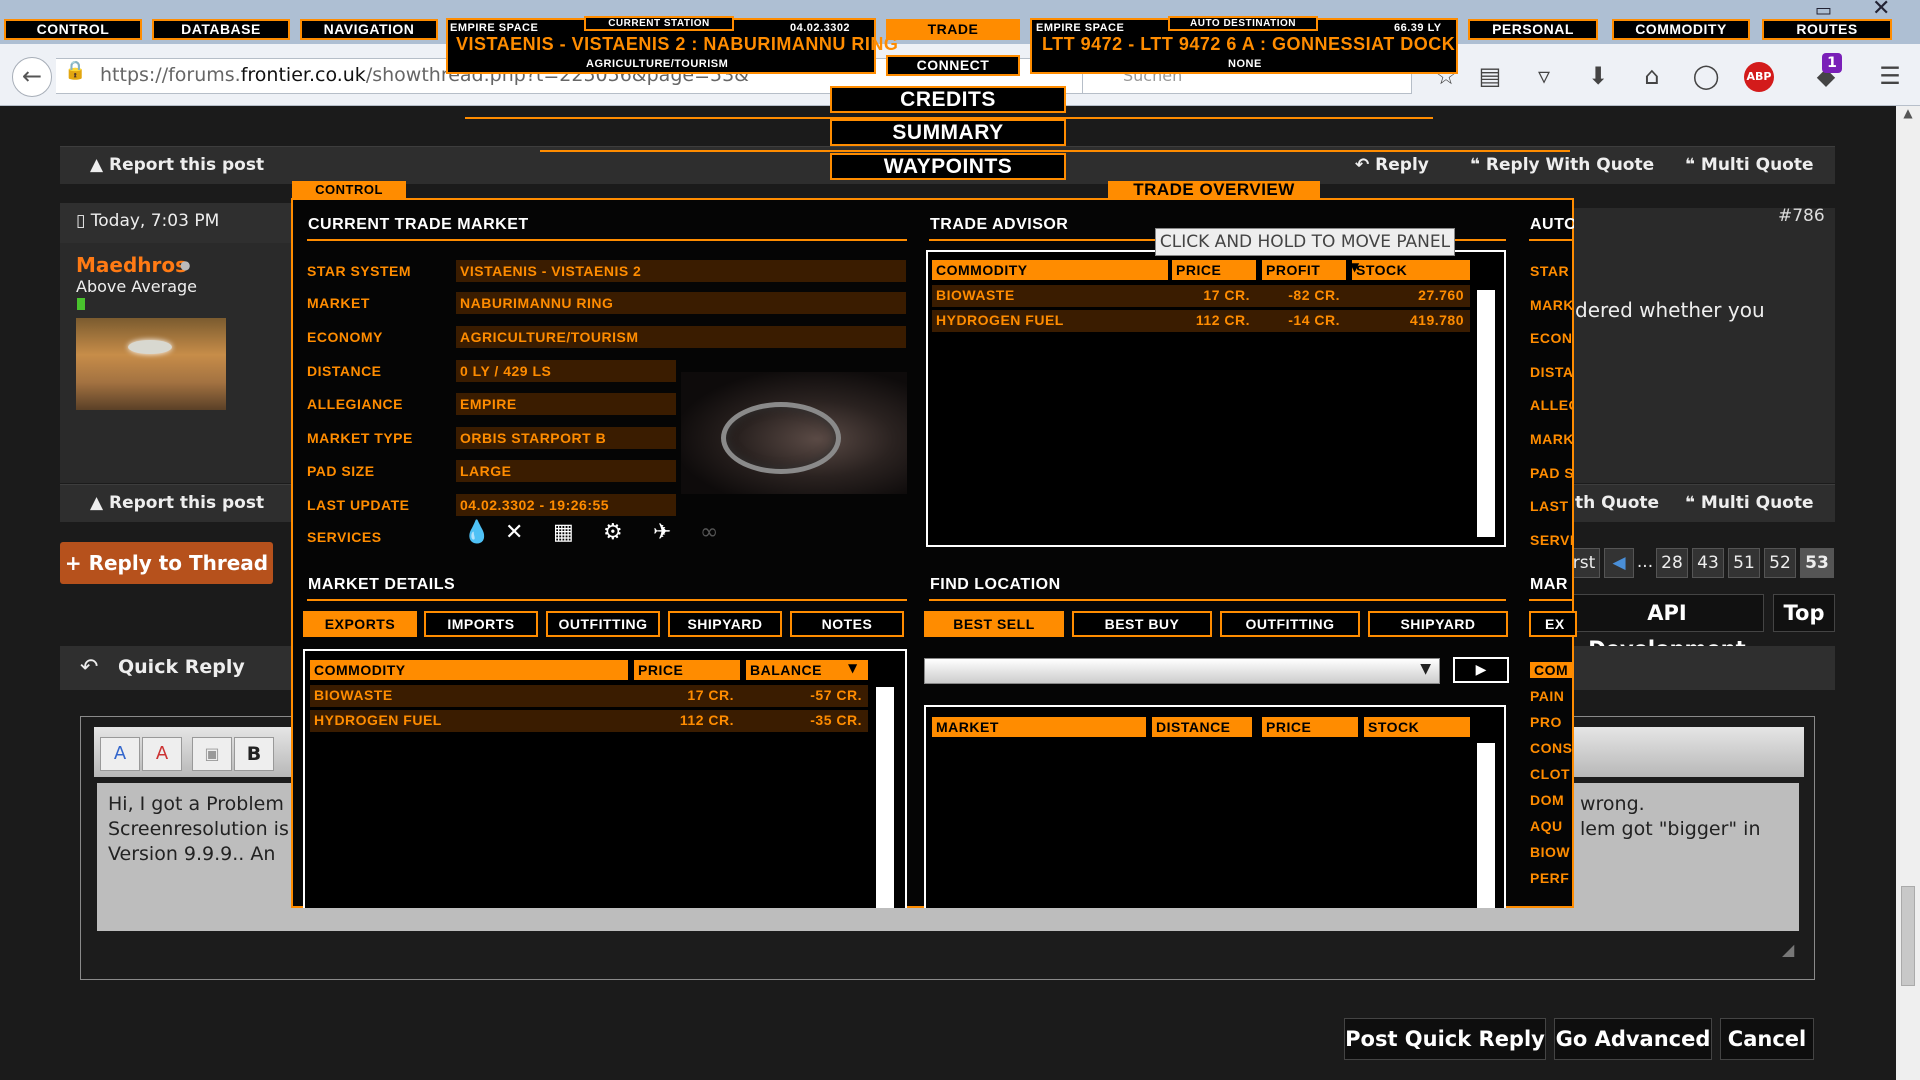 This screenshot has height=1080, width=1920. What do you see at coordinates (1801, 216) in the screenshot?
I see `post-number: #786` at bounding box center [1801, 216].